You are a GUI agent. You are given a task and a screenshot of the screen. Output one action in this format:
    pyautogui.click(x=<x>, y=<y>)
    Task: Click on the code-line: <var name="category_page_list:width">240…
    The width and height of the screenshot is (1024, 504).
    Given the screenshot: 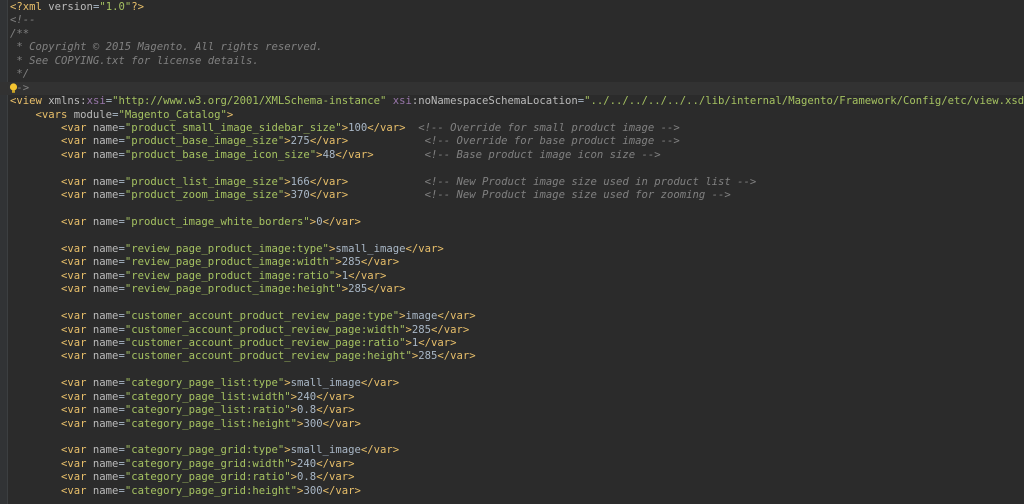 What is the action you would take?
    pyautogui.click(x=512, y=397)
    